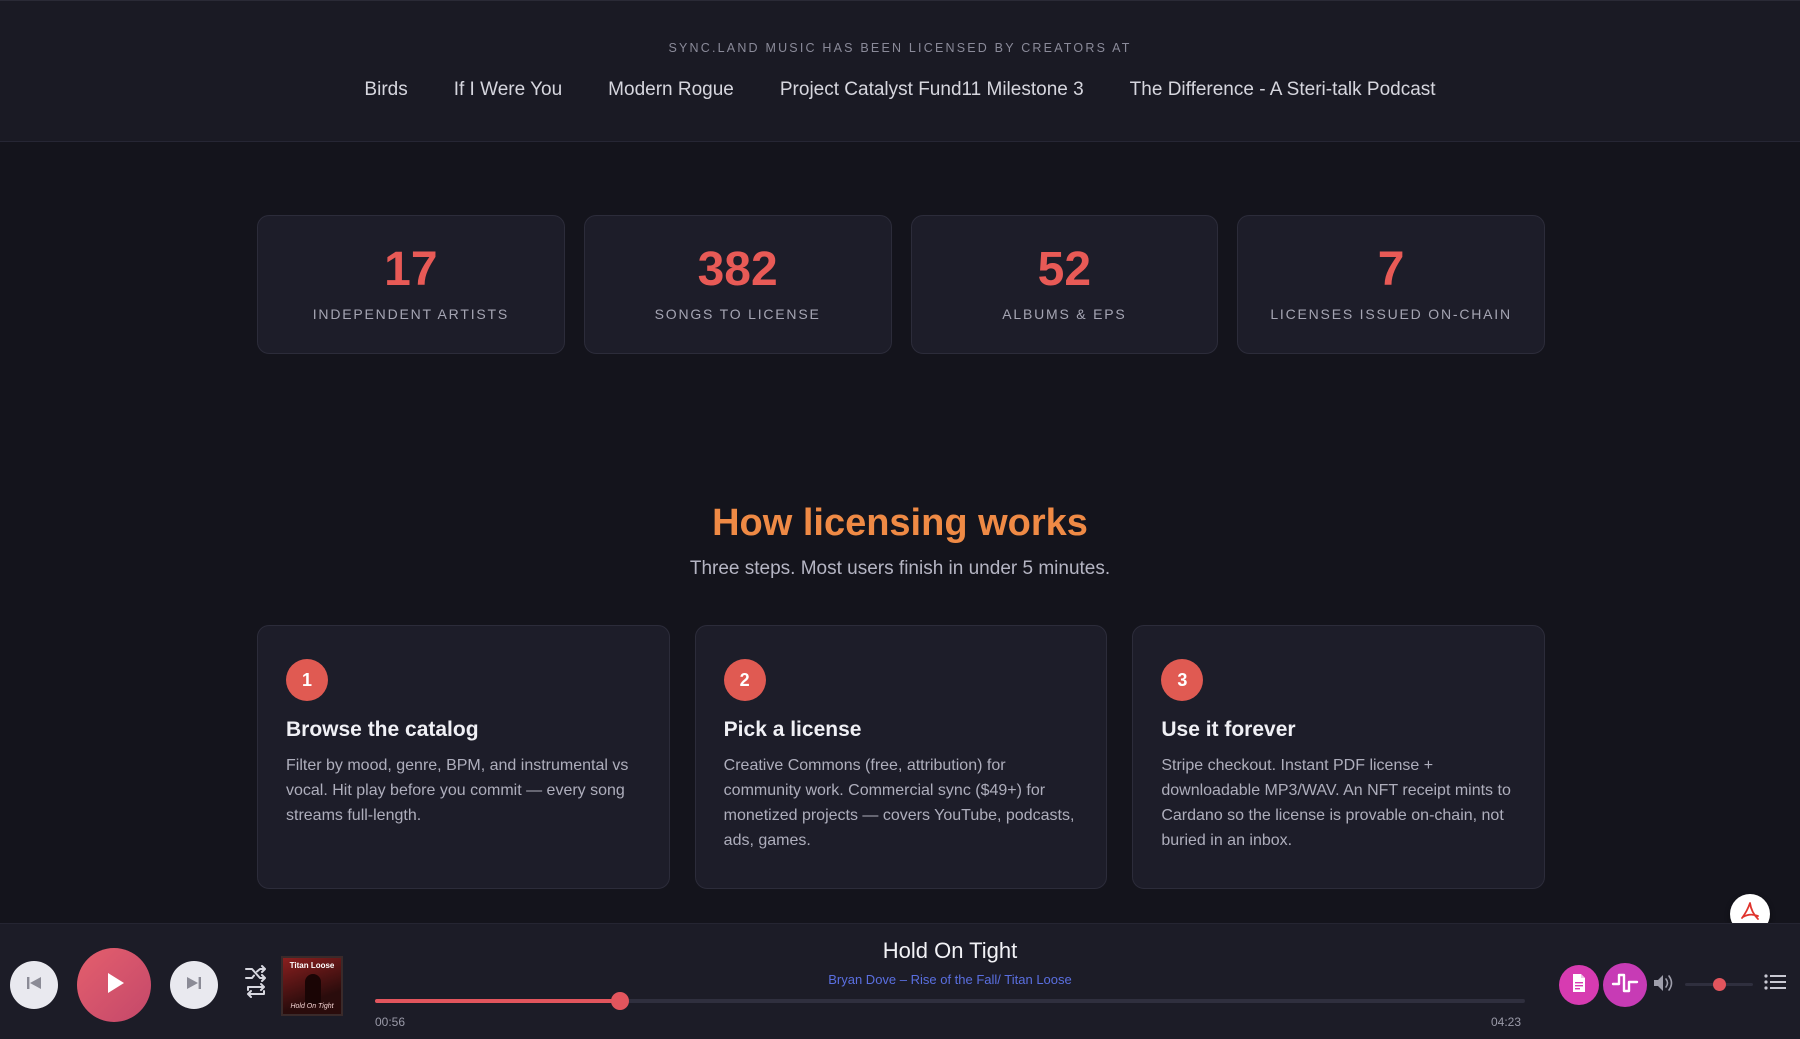 The height and width of the screenshot is (1039, 1800). Describe the element at coordinates (619, 1001) in the screenshot. I see `progress-handle` at that location.